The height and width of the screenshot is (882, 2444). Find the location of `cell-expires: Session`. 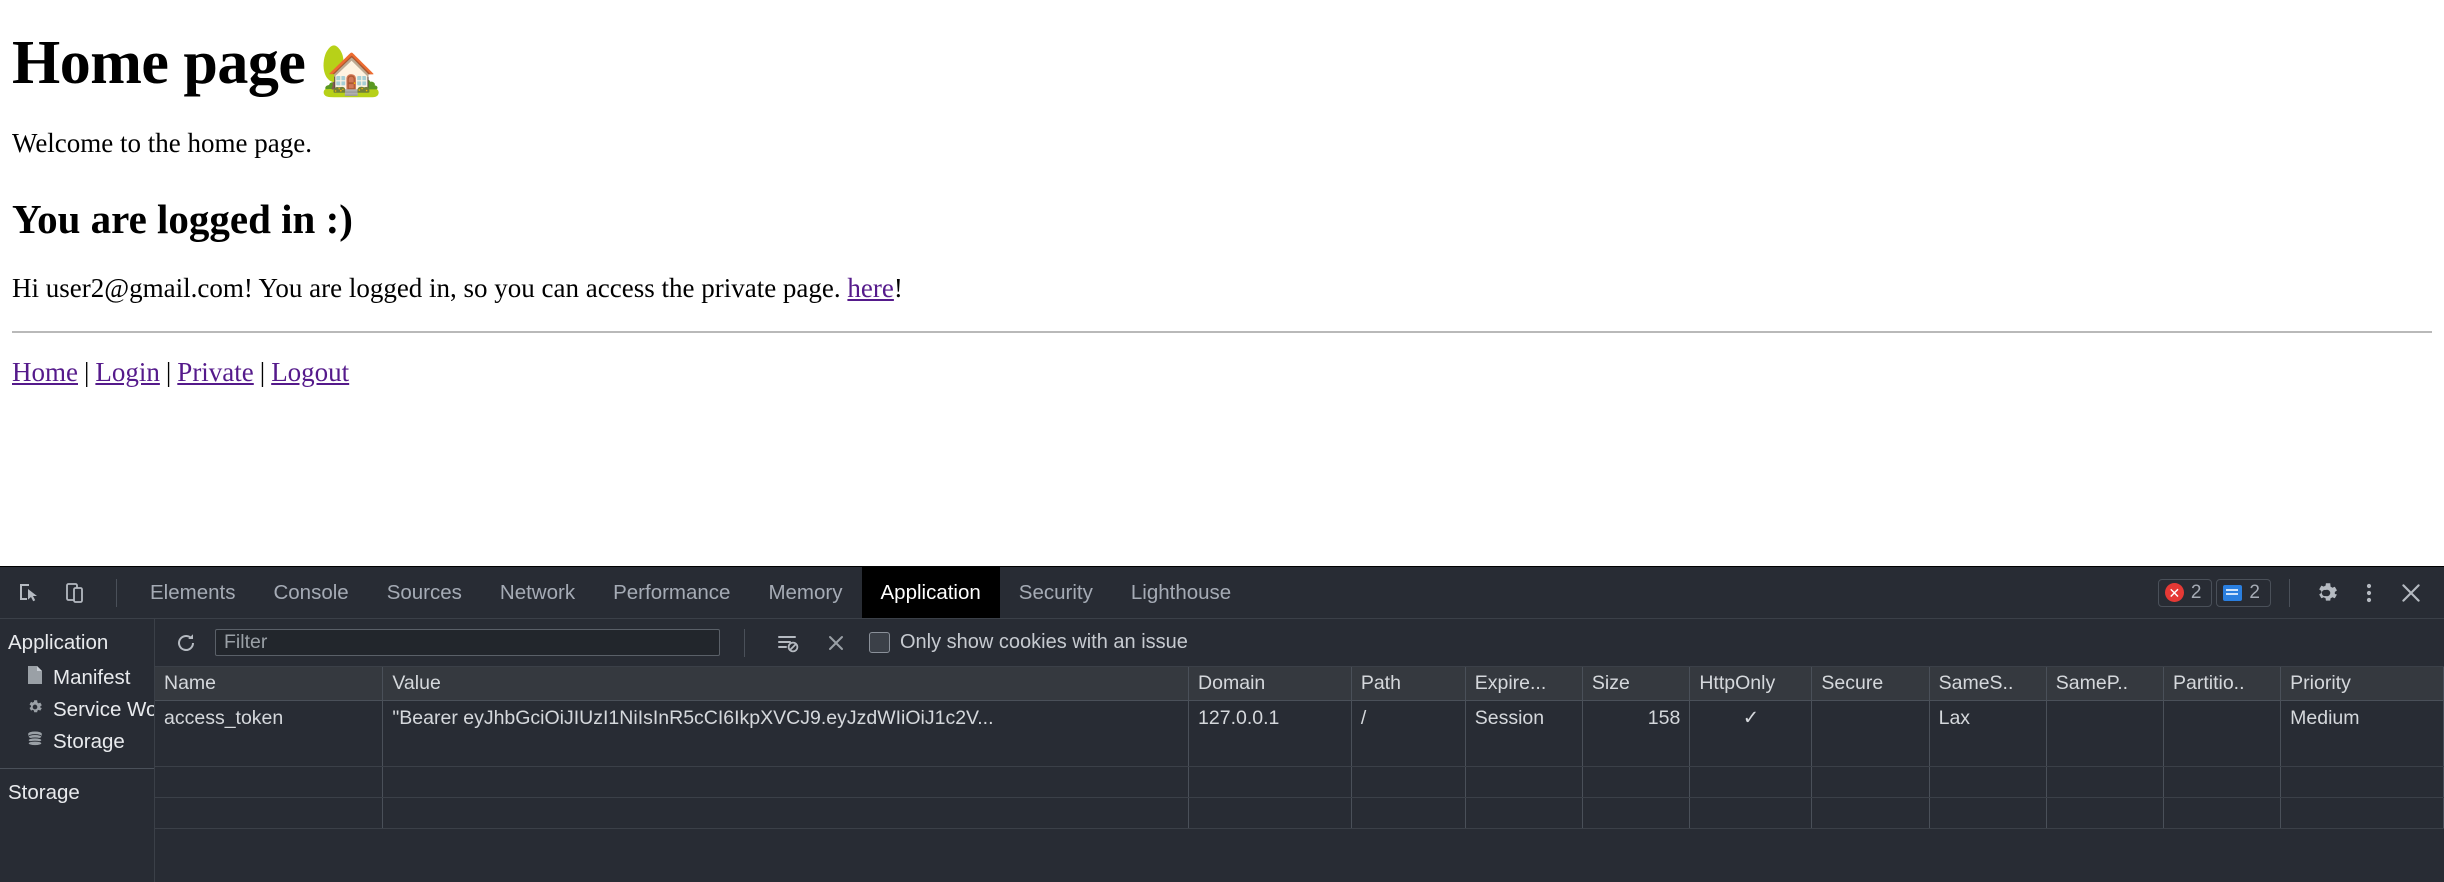

cell-expires: Session is located at coordinates (1524, 717).